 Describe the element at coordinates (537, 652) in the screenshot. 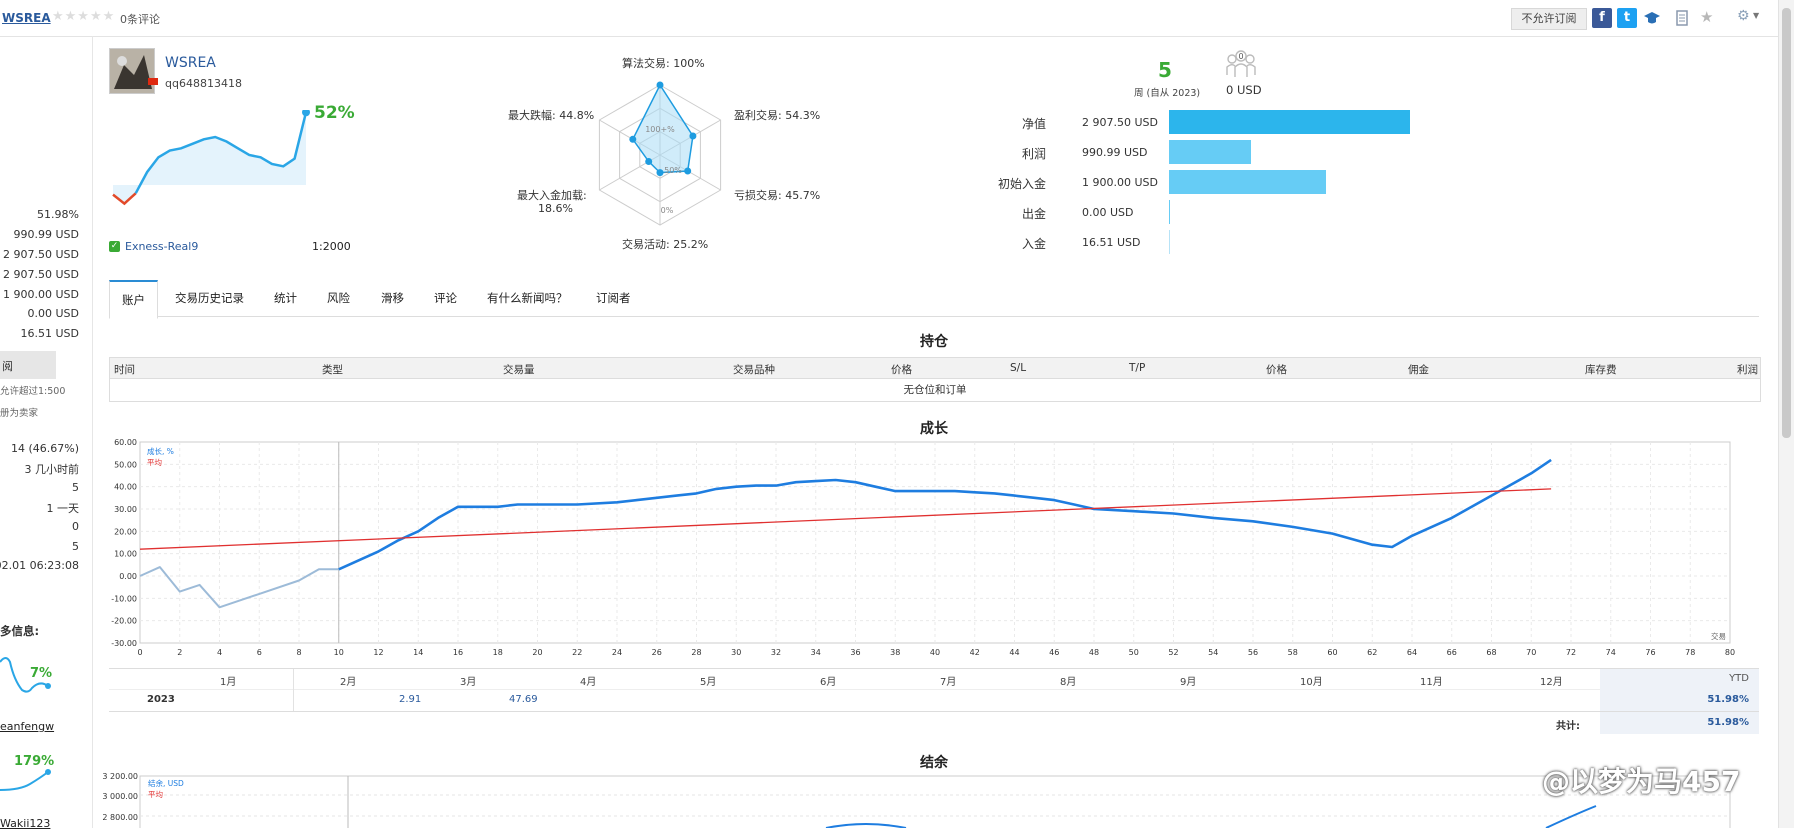

I see `growth-x-tick: 20` at that location.